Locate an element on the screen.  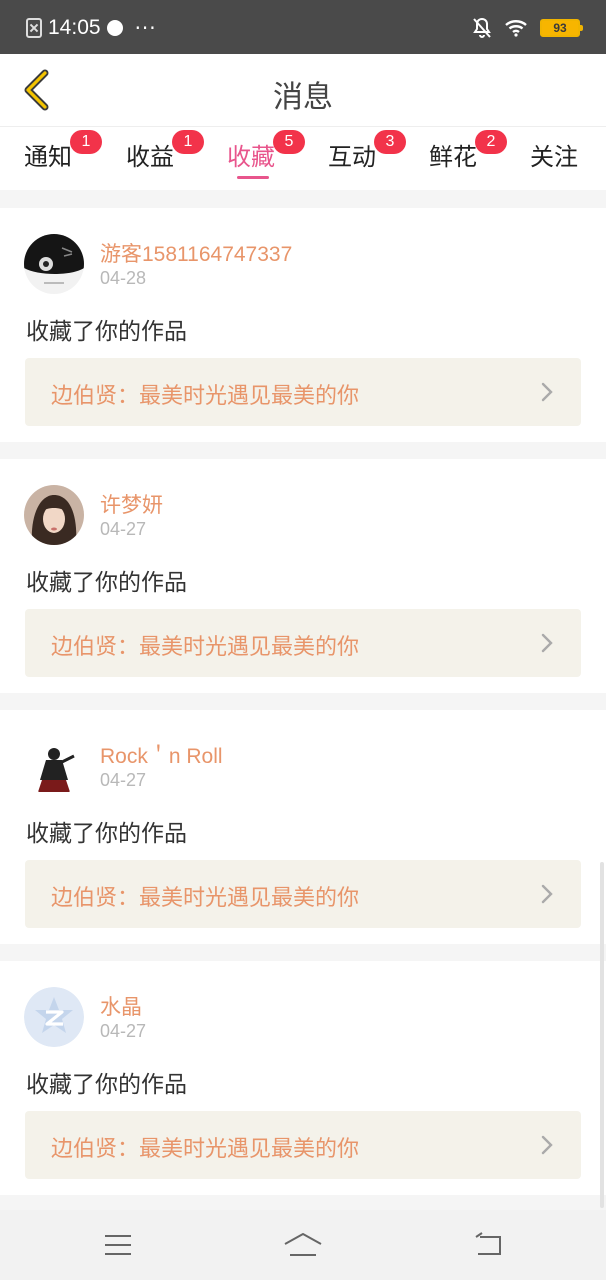
avatar-portrait-icon is located at coordinates (54, 515).